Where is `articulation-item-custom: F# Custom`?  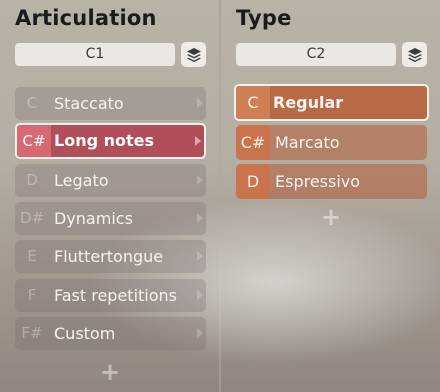 articulation-item-custom: F# Custom is located at coordinates (110, 333).